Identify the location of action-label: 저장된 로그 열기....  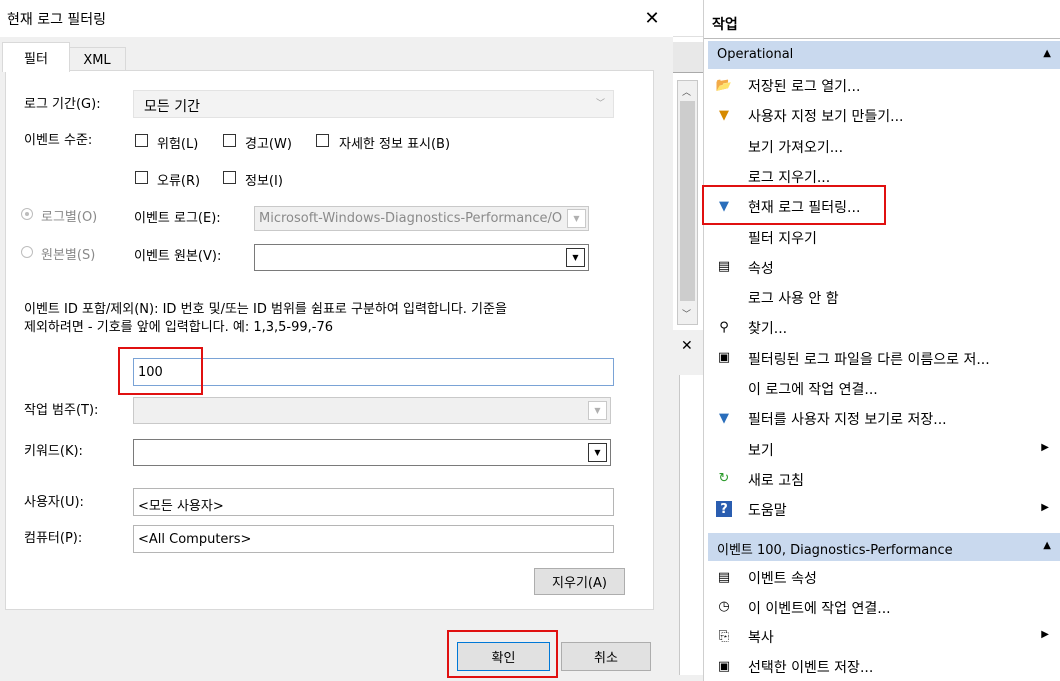
(804, 87).